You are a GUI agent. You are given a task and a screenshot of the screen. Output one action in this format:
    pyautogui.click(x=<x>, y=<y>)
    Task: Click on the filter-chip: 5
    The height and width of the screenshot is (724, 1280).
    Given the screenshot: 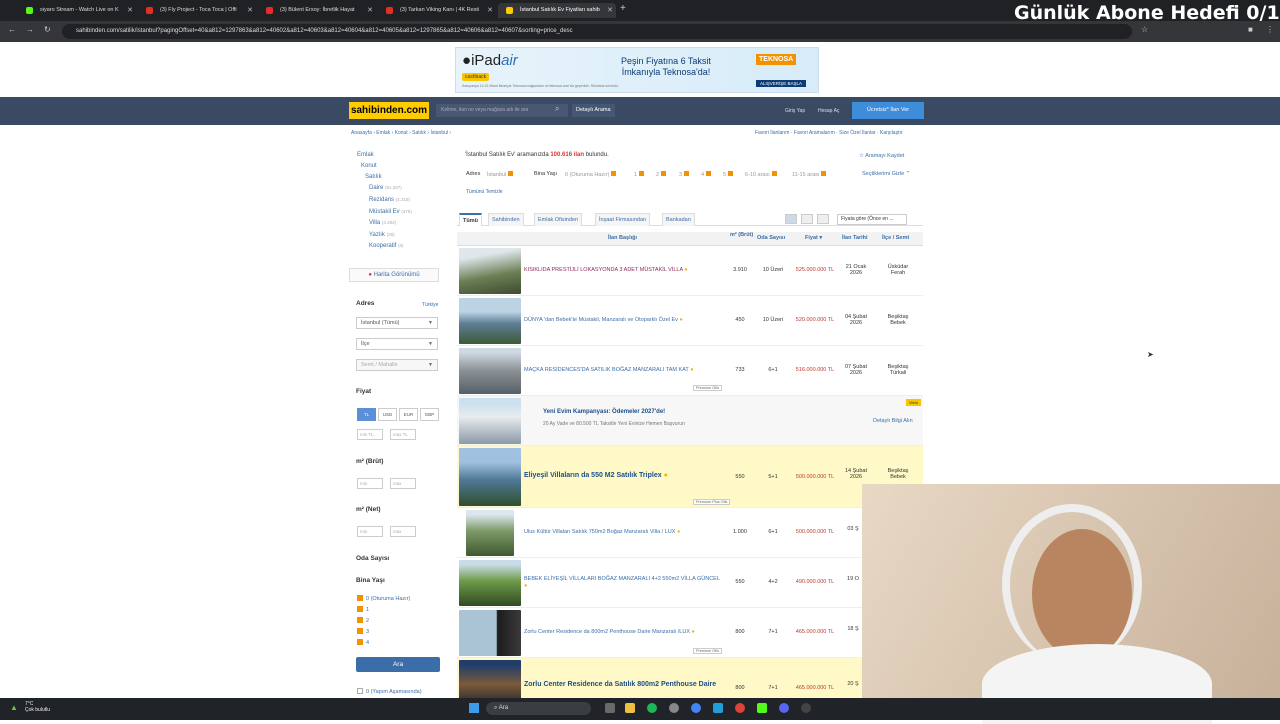 What is the action you would take?
    pyautogui.click(x=728, y=174)
    